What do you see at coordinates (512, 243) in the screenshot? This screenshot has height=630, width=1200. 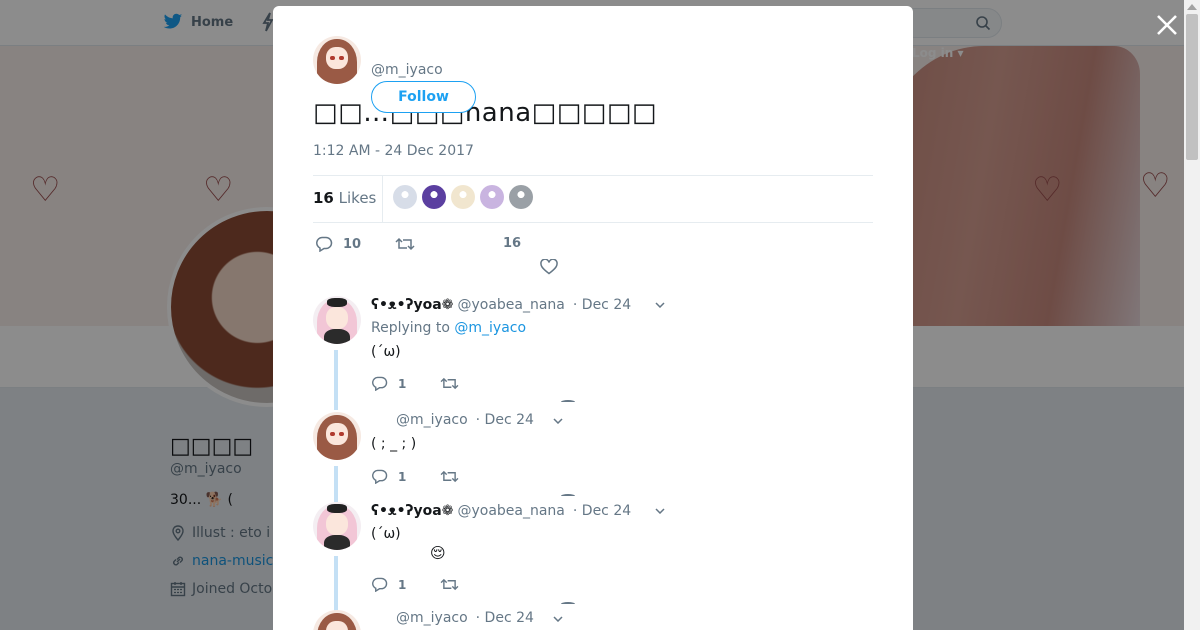 I see `like-count: 16` at bounding box center [512, 243].